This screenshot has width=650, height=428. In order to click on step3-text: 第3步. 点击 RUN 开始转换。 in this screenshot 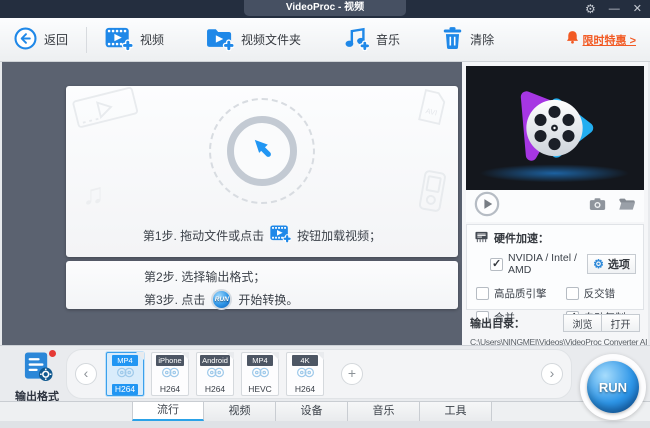, I will do `click(301, 299)`.